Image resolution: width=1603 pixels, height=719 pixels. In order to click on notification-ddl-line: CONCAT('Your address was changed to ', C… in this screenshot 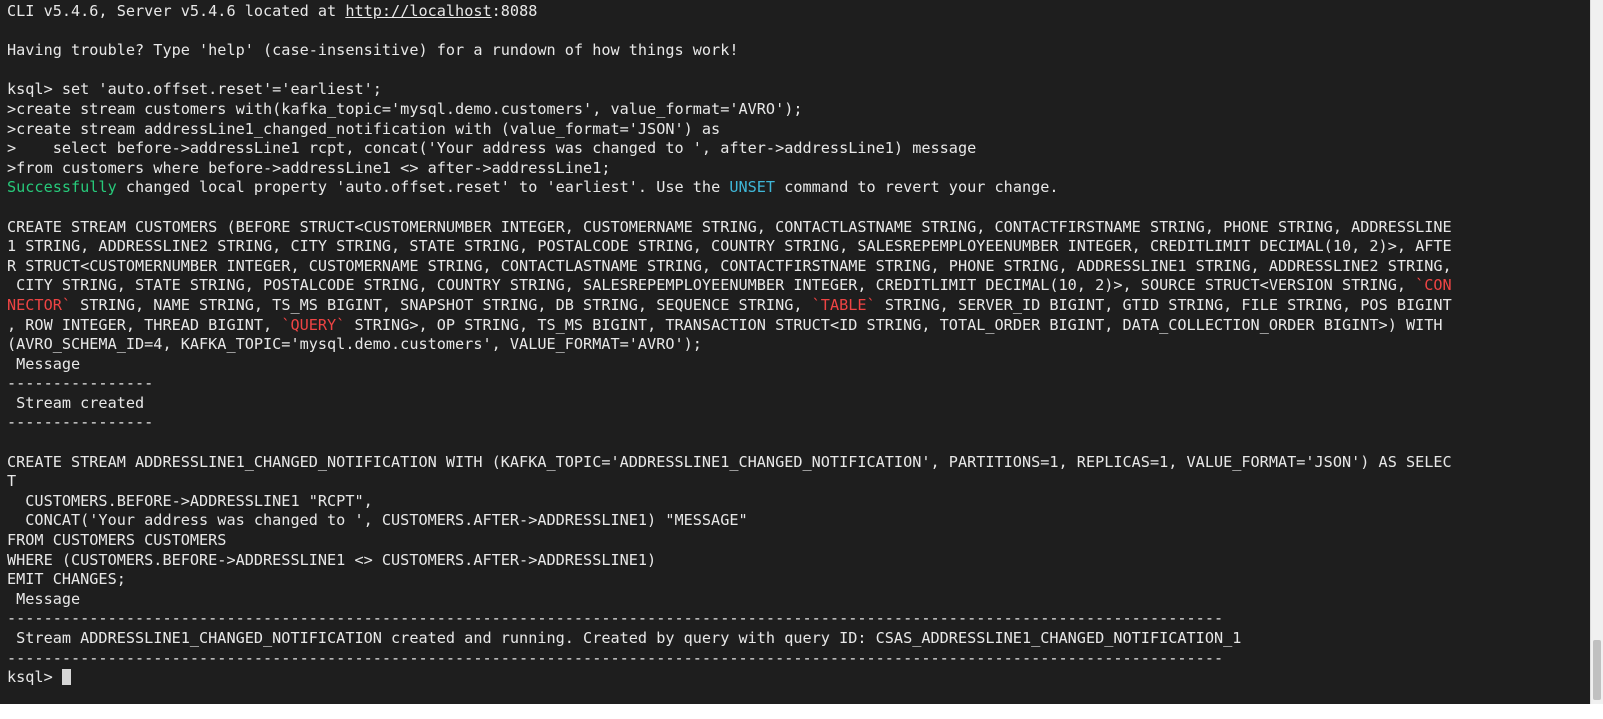, I will do `click(377, 520)`.